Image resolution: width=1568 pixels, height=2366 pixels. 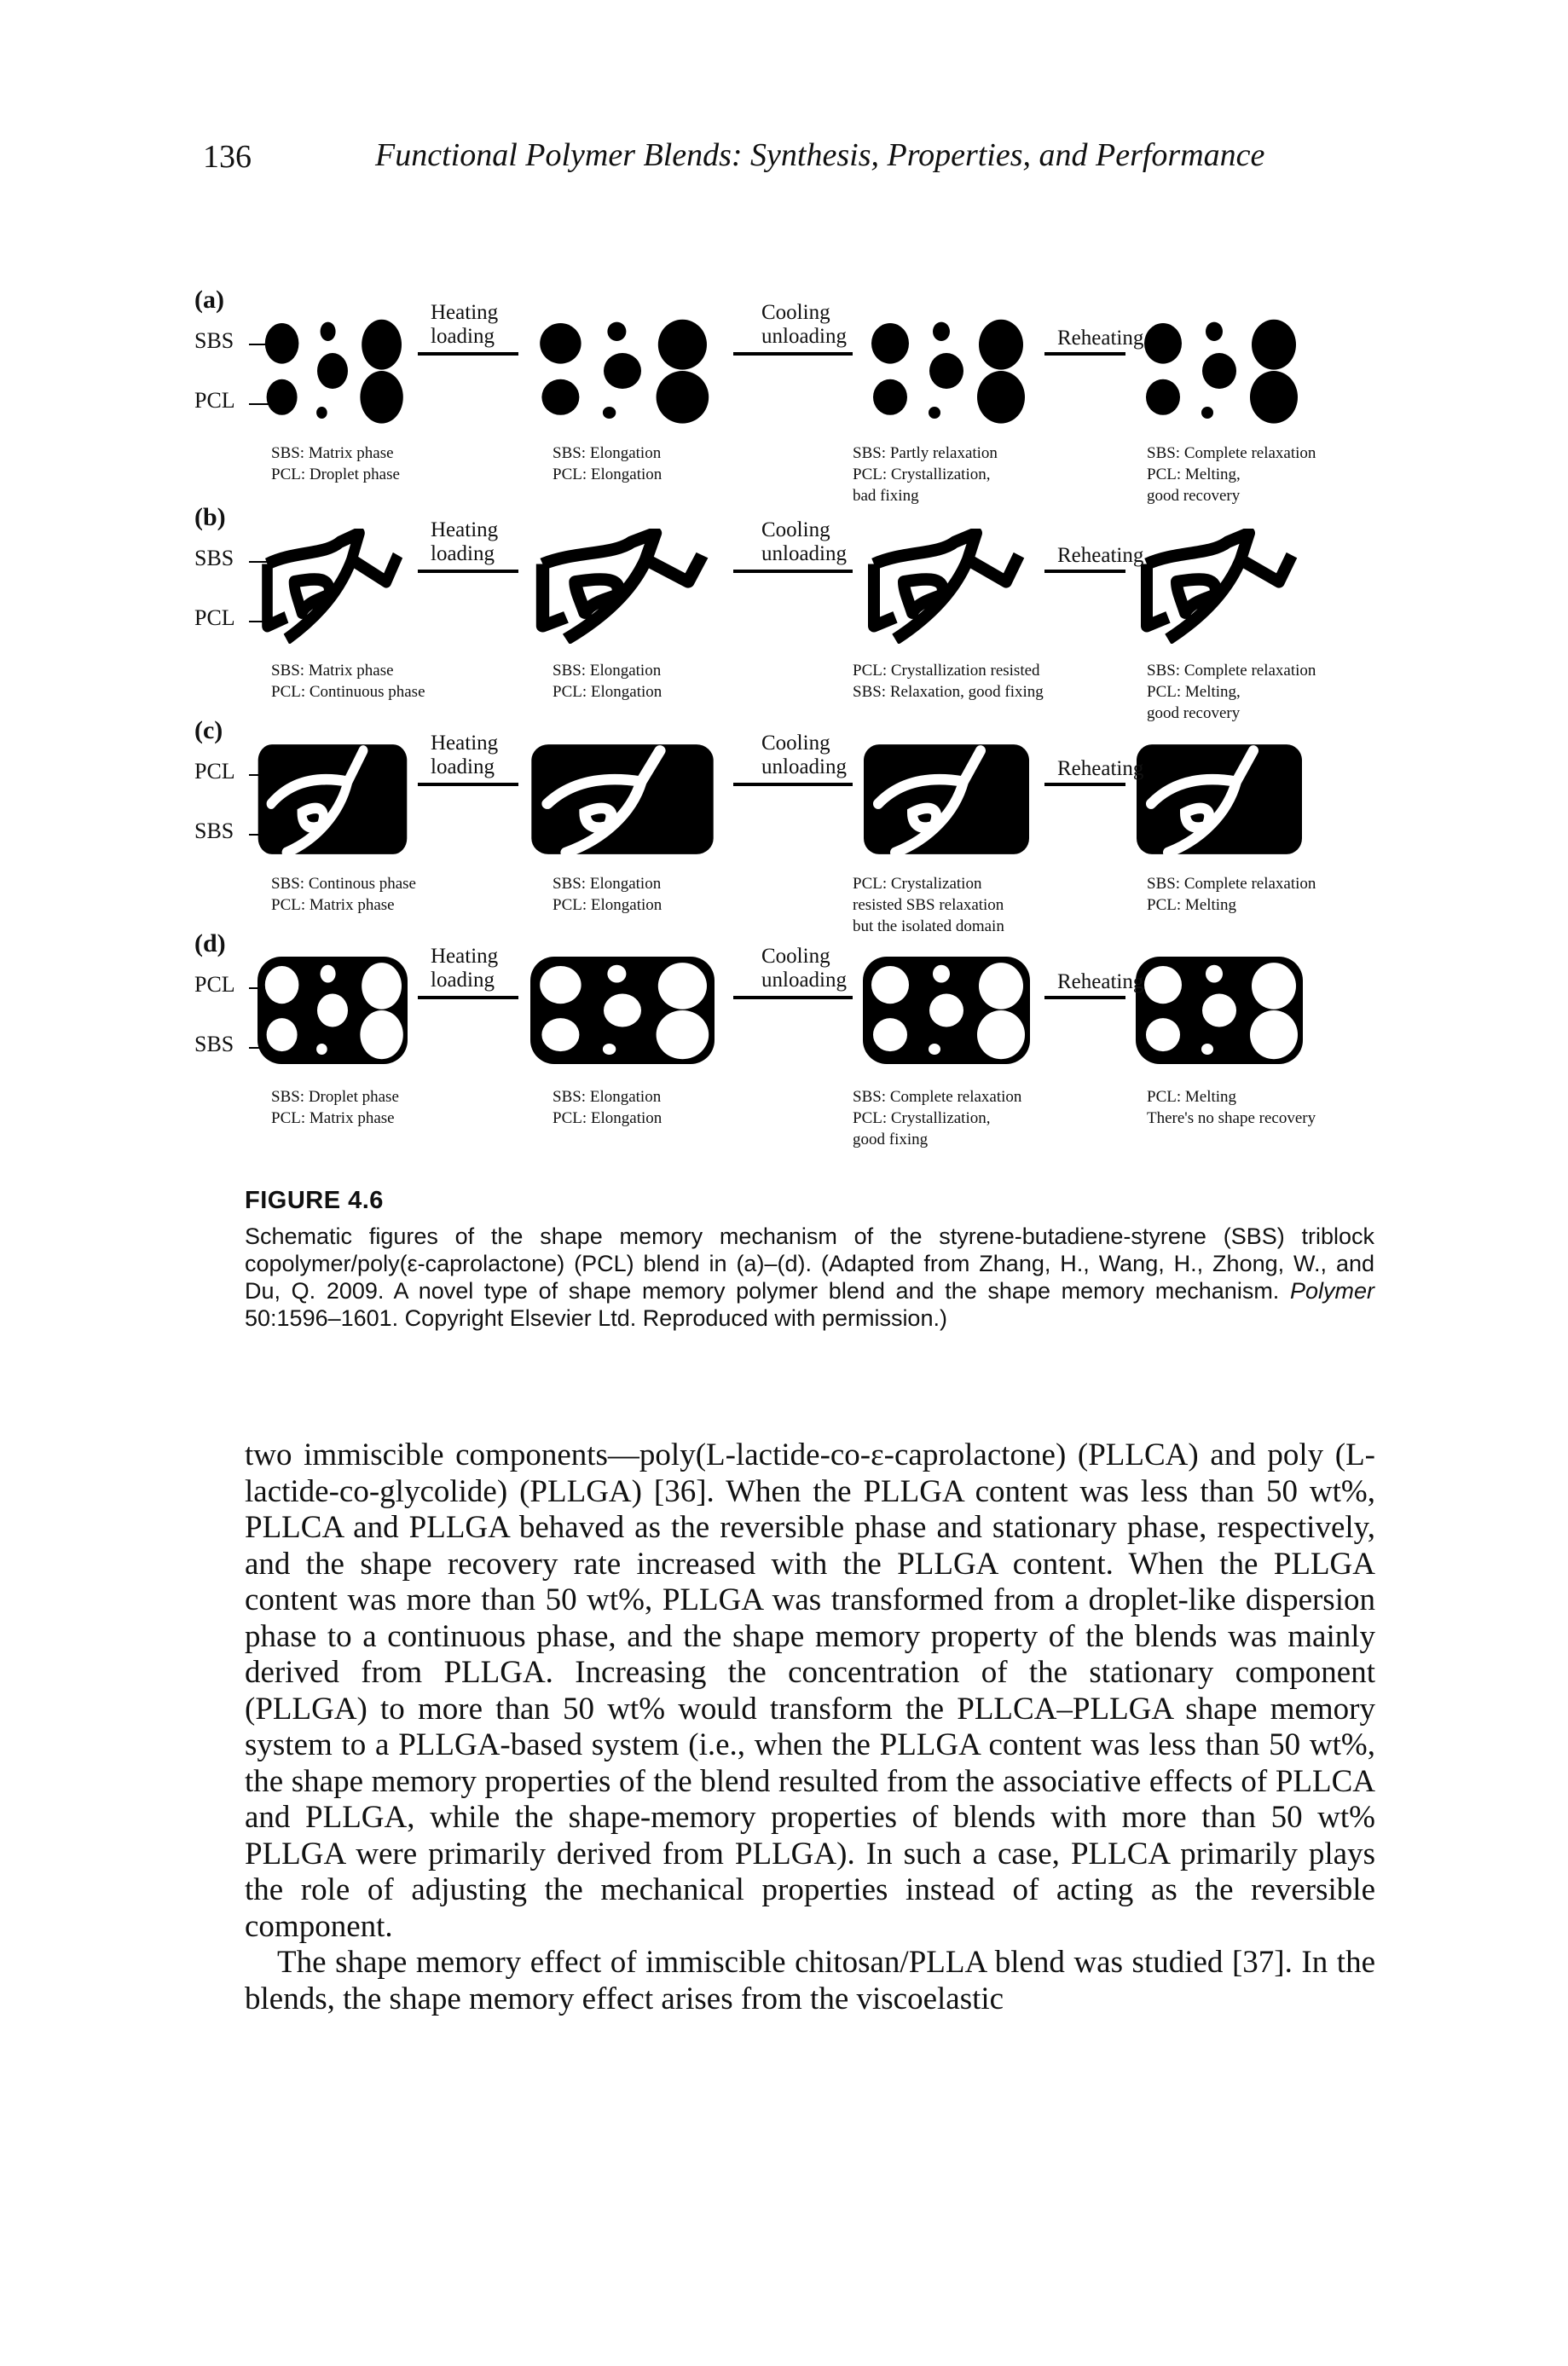 I want to click on stage-caption: PCL: Crystallization,, so click(x=922, y=1118).